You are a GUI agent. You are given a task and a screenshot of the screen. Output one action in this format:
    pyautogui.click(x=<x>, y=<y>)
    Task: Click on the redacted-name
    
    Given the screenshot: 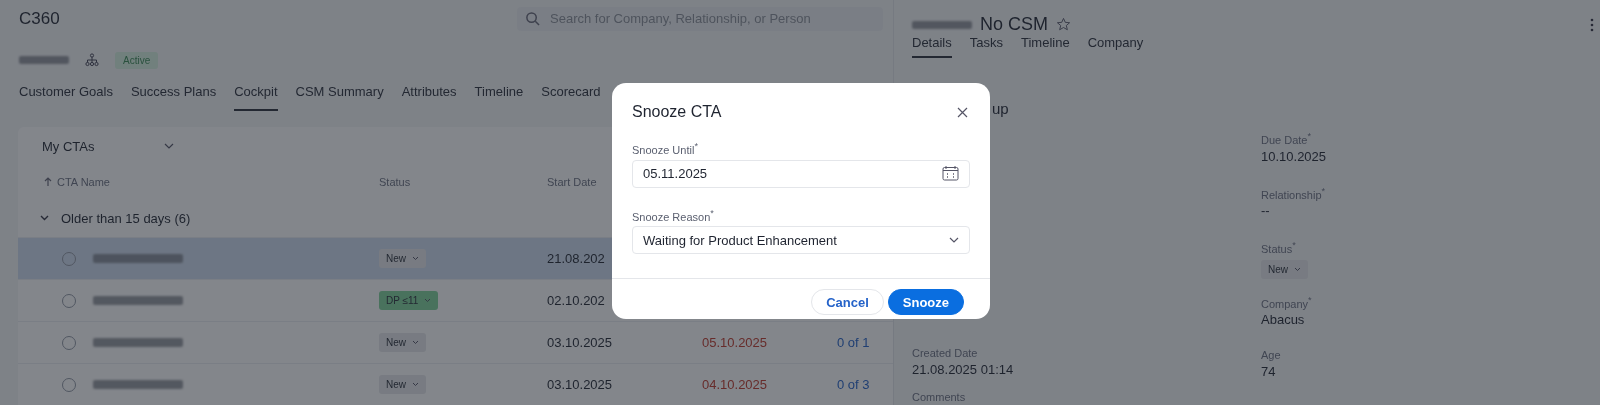 What is the action you would take?
    pyautogui.click(x=942, y=24)
    